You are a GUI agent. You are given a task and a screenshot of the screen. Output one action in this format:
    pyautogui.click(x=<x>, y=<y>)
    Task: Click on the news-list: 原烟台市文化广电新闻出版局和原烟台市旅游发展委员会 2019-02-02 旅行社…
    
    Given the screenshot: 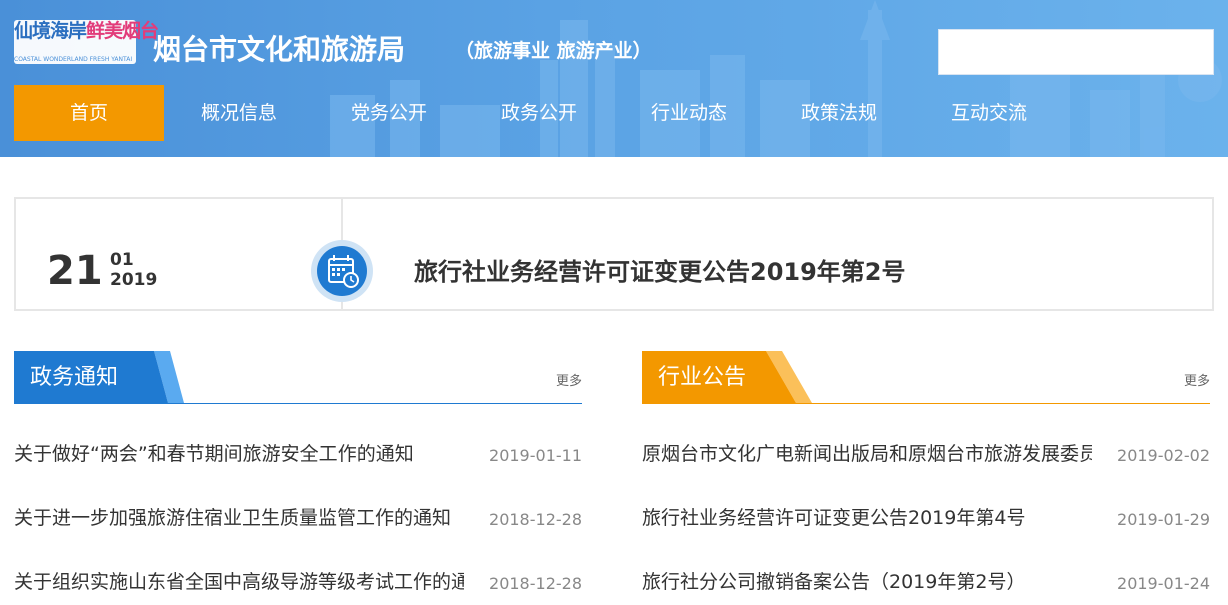 What is the action you would take?
    pyautogui.click(x=926, y=500)
    